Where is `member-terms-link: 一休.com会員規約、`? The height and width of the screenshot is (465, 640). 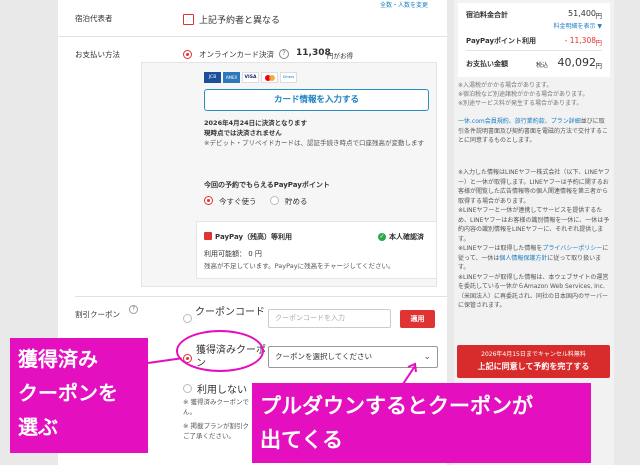
member-terms-link: 一休.com会員規約、 is located at coordinates (486, 121).